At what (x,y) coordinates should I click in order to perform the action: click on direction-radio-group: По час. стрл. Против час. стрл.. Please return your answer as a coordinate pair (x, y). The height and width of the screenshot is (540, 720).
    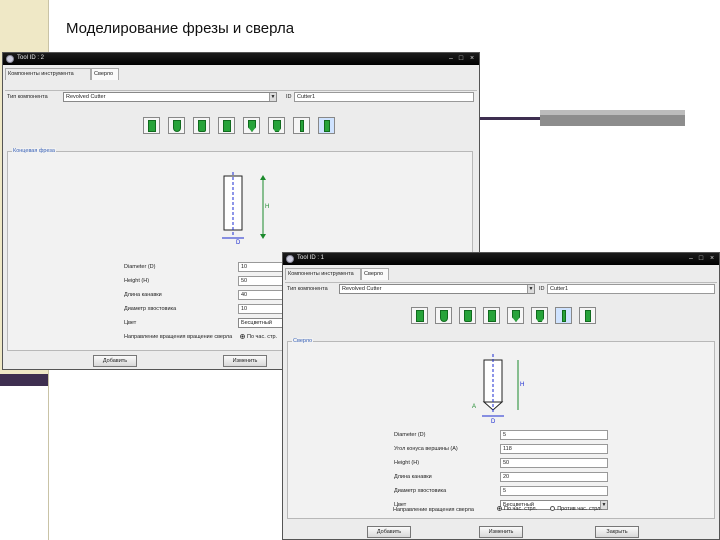
    Looking at the image, I should click on (549, 509).